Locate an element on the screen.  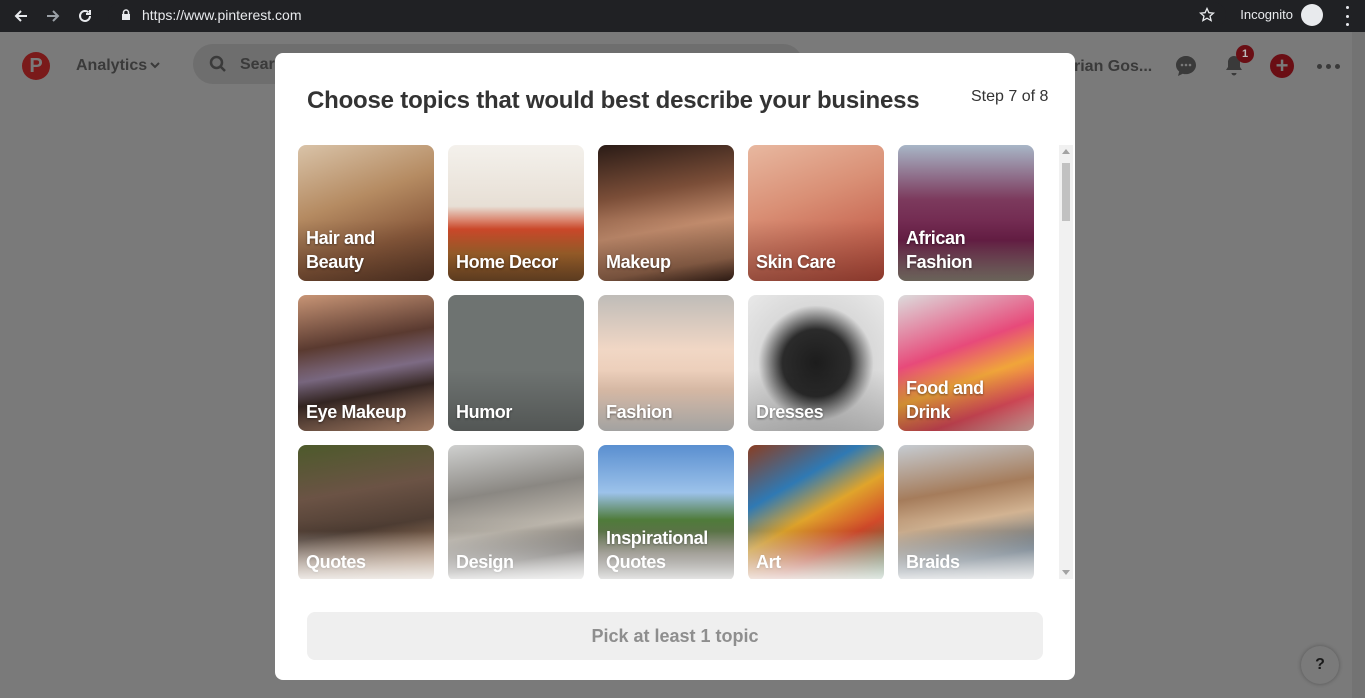
topic-tile: Food and Drink is located at coordinates (966, 363).